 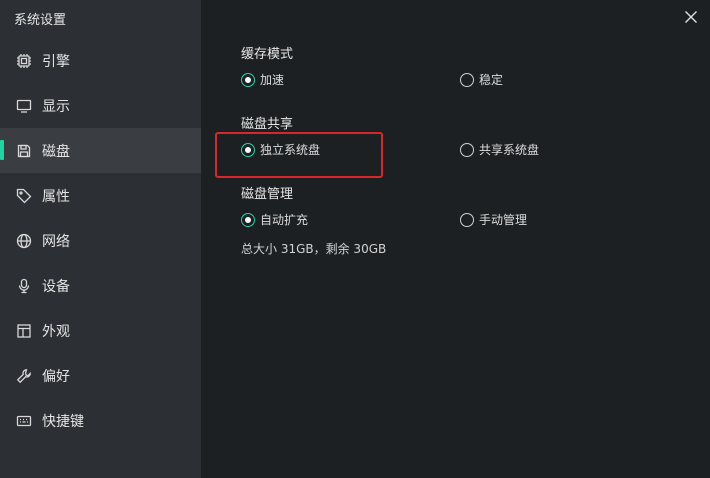 What do you see at coordinates (24, 196) in the screenshot?
I see `tag-icon` at bounding box center [24, 196].